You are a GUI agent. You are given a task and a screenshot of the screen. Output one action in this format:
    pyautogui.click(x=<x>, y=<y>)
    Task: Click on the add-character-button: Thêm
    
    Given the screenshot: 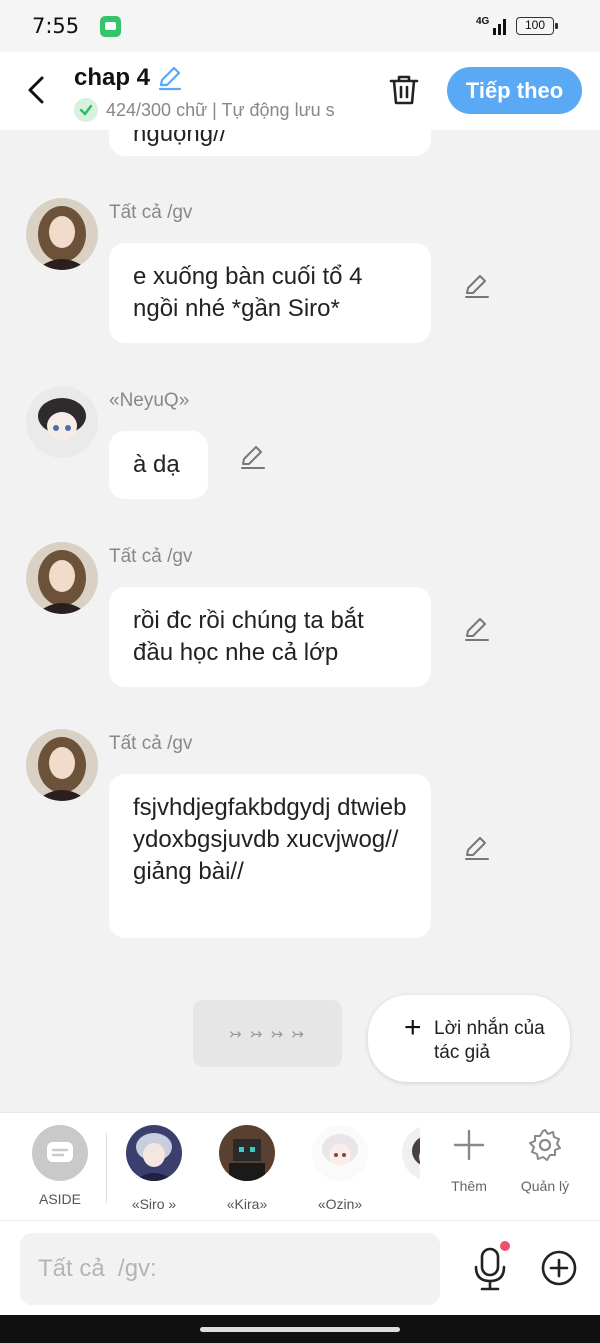 What is the action you would take?
    pyautogui.click(x=469, y=1160)
    